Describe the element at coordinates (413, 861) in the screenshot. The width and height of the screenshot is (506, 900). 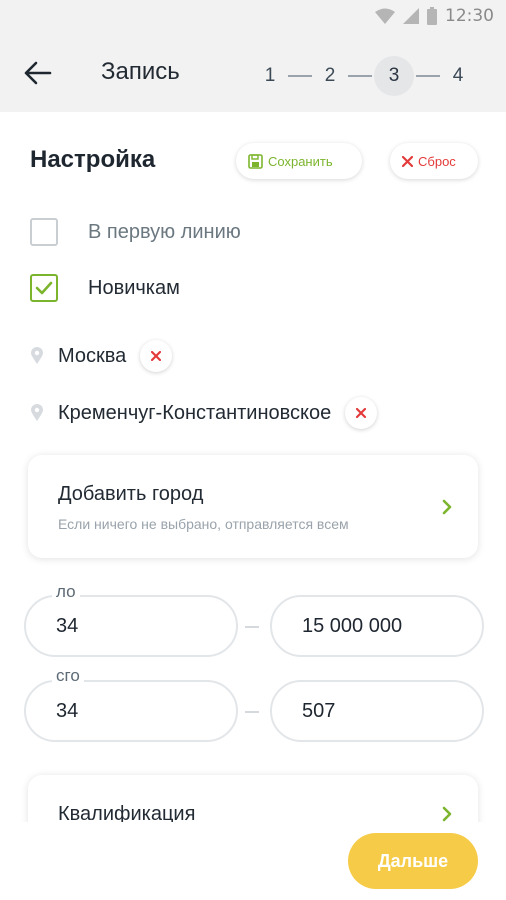
I see `next-button: Дальше` at that location.